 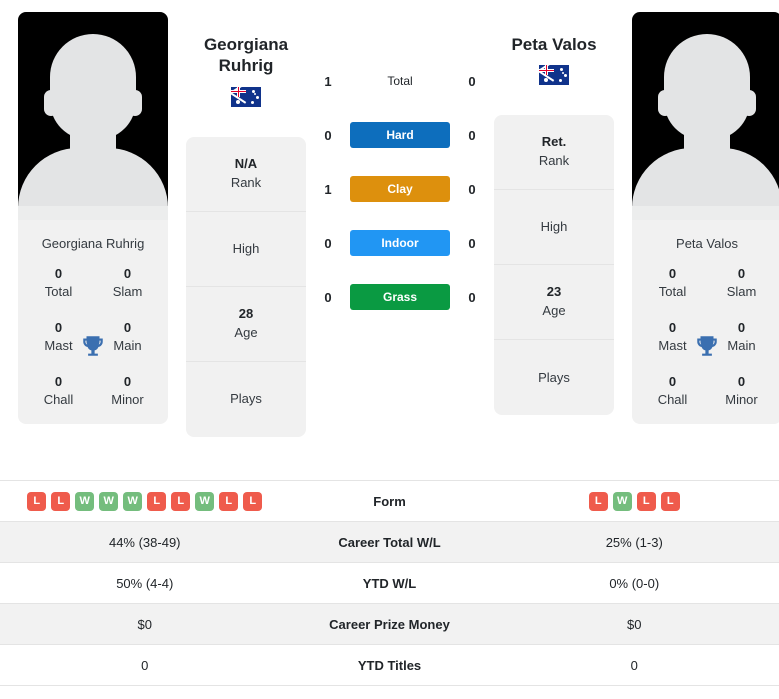 I want to click on title-label: Slam, so click(x=127, y=291).